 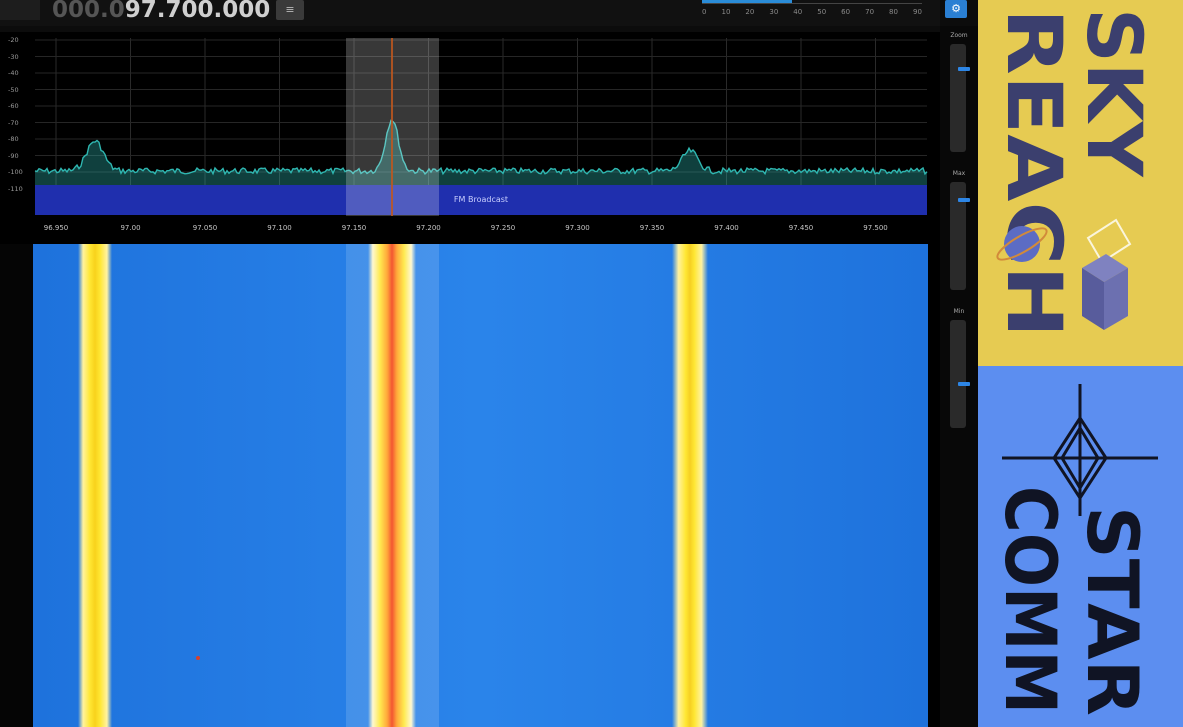 I want to click on signal-meter-tick: 80, so click(x=893, y=12).